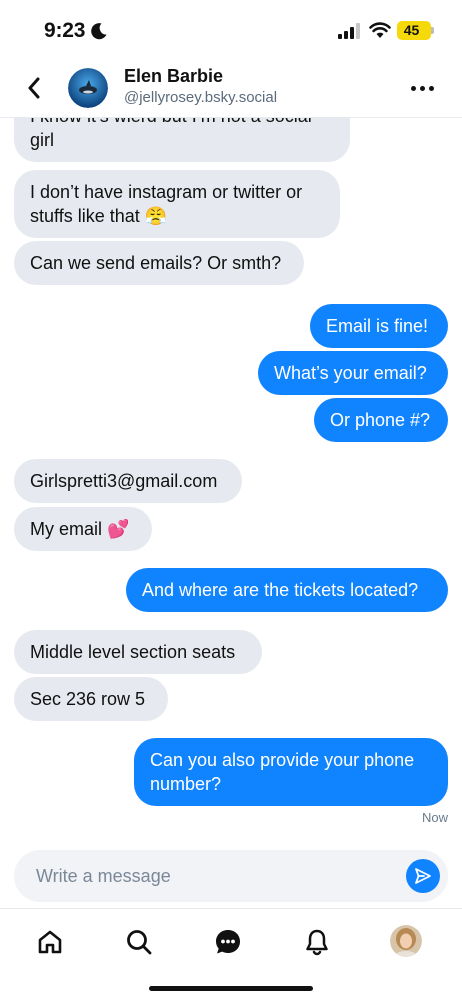  What do you see at coordinates (381, 420) in the screenshot?
I see `outgoing-message: Or phone #?` at bounding box center [381, 420].